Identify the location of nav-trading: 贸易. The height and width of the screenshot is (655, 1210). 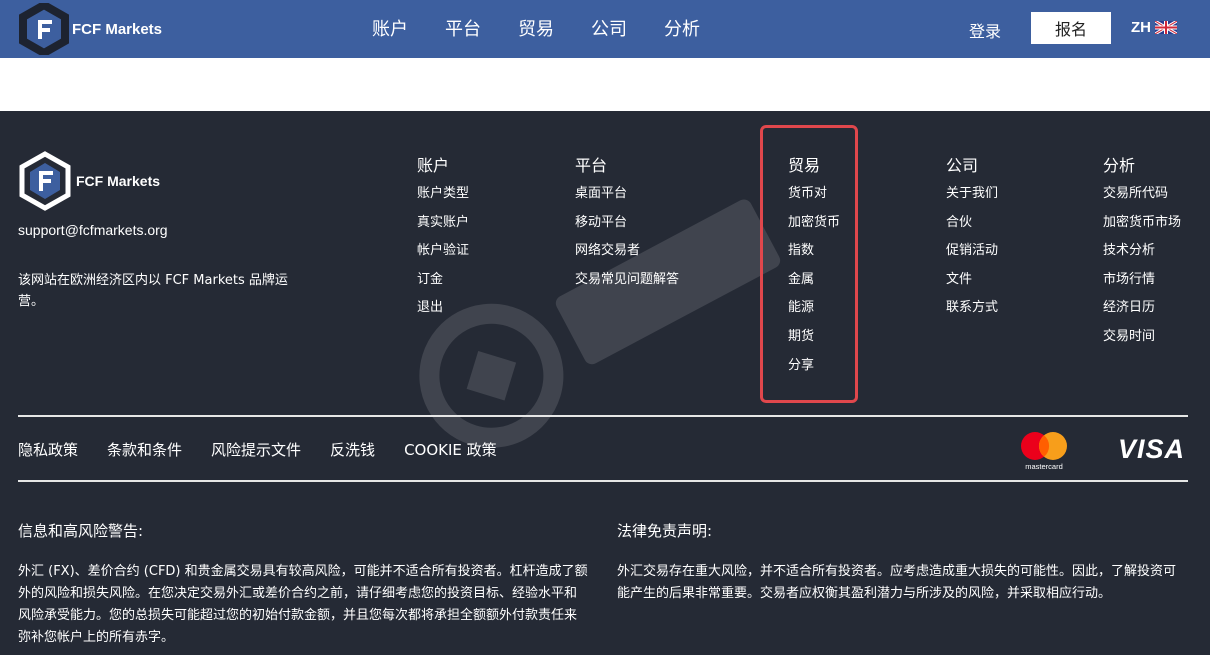
(536, 28).